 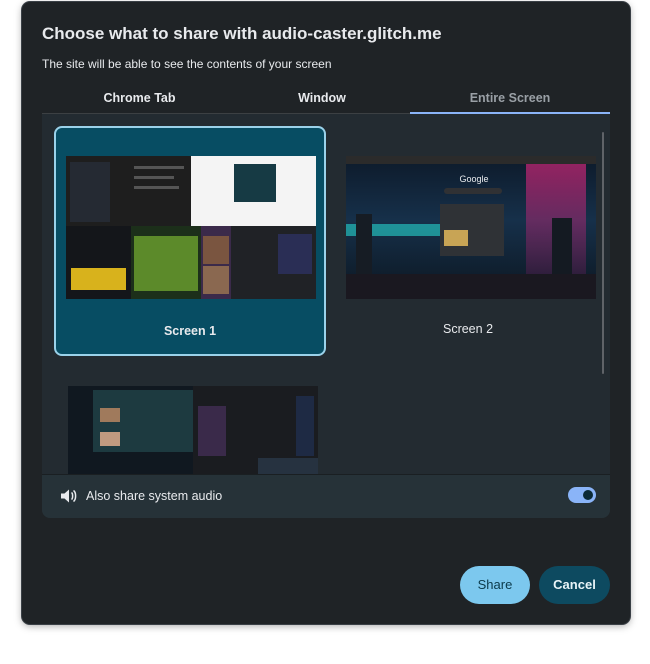 I want to click on tab-chrome-tab: Chrome Tab, so click(x=139, y=98).